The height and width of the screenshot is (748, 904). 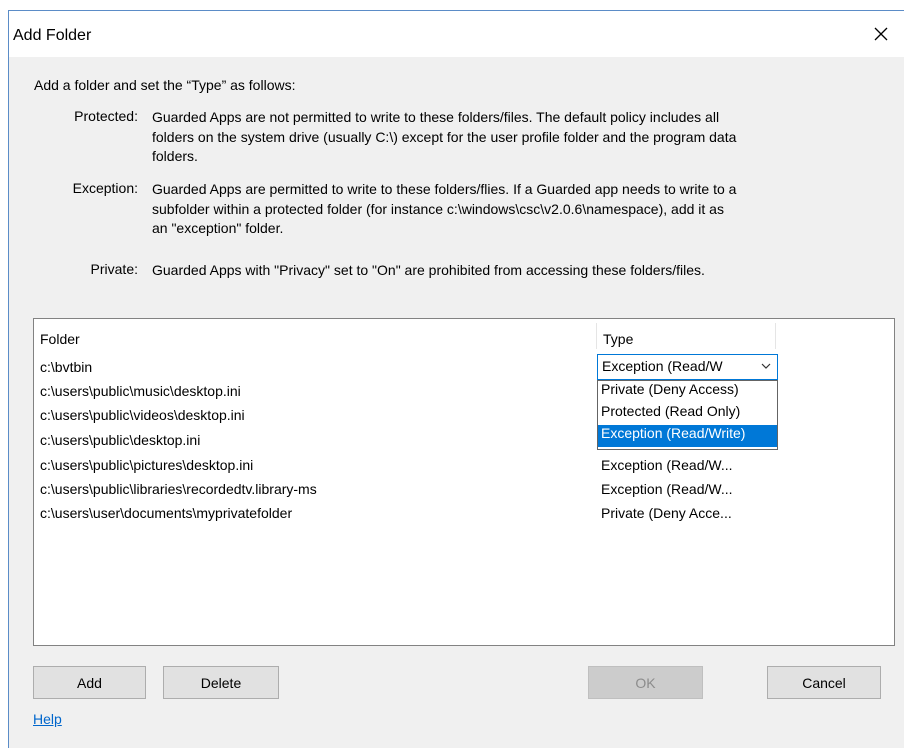 What do you see at coordinates (218, 228) in the screenshot?
I see `desc-line: an "exception" folder.` at bounding box center [218, 228].